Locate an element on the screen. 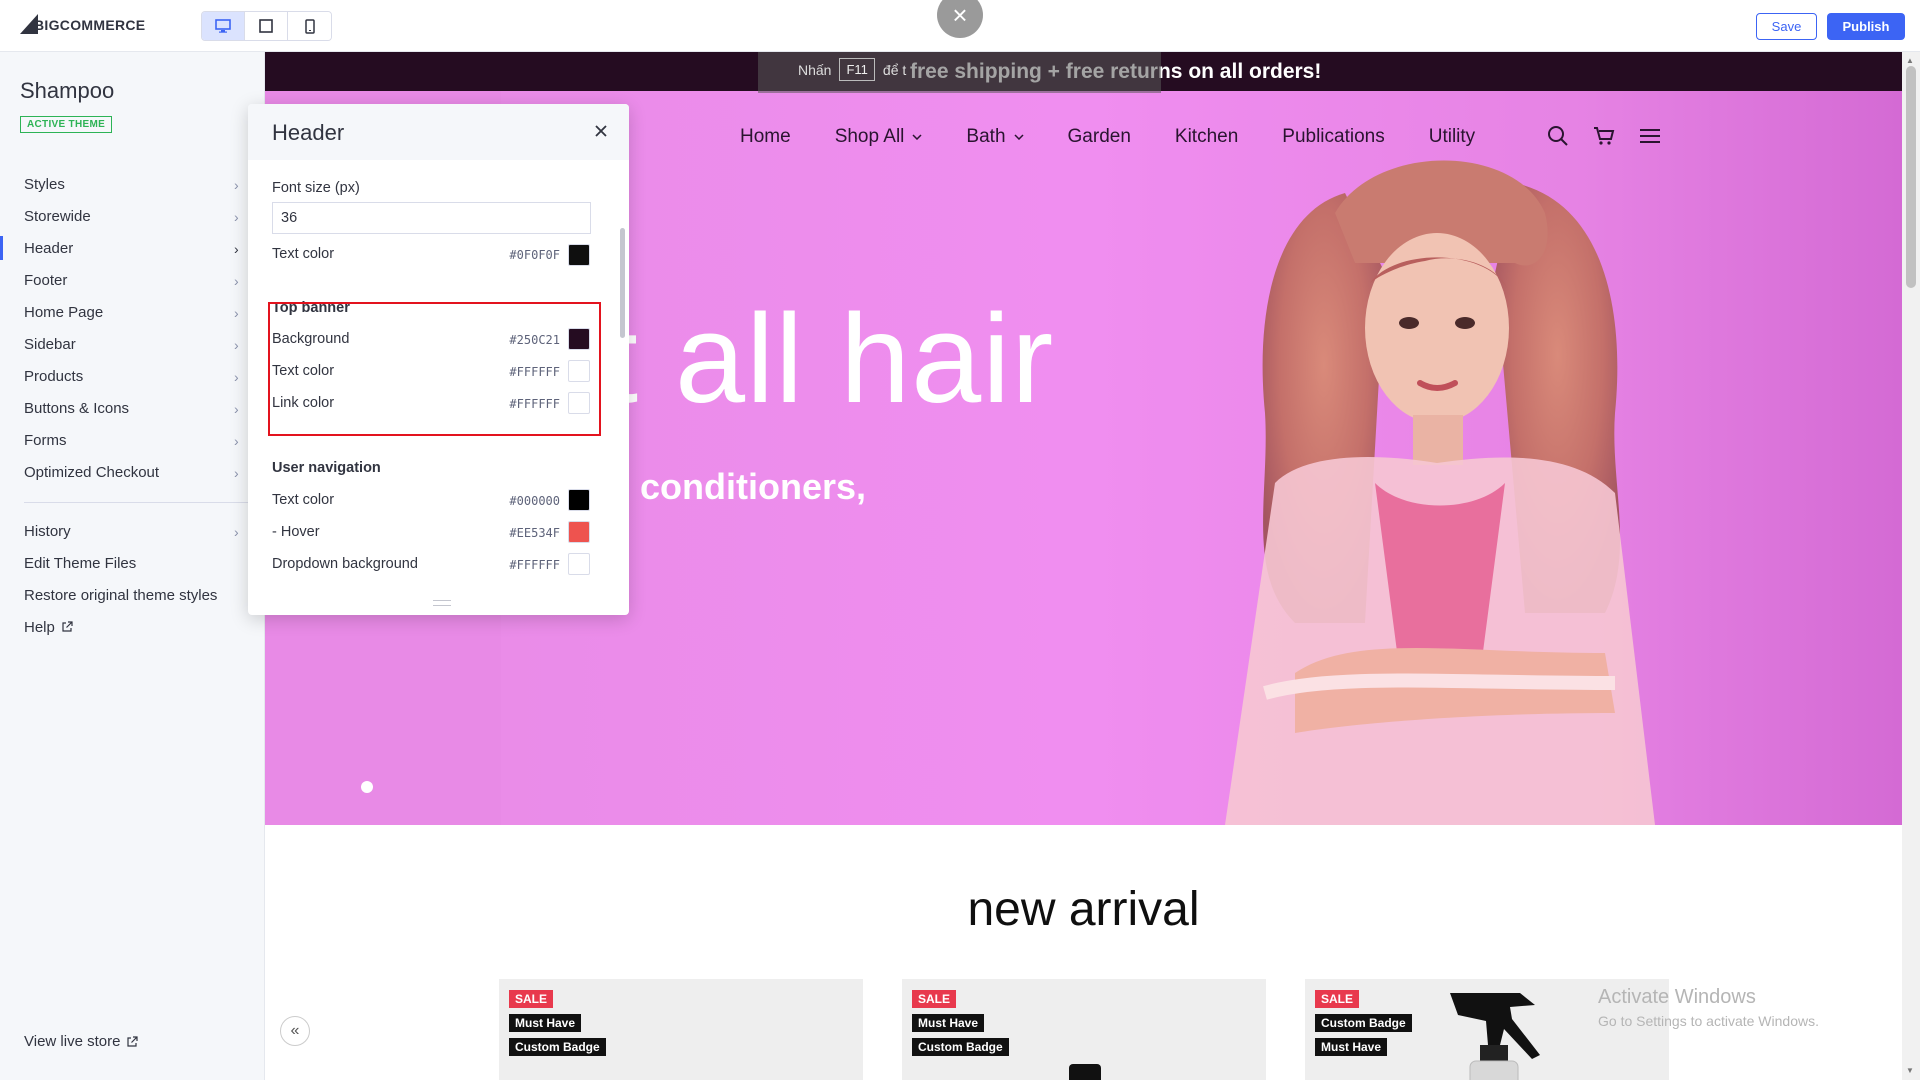  top-banner-link-color-swatch is located at coordinates (579, 403).